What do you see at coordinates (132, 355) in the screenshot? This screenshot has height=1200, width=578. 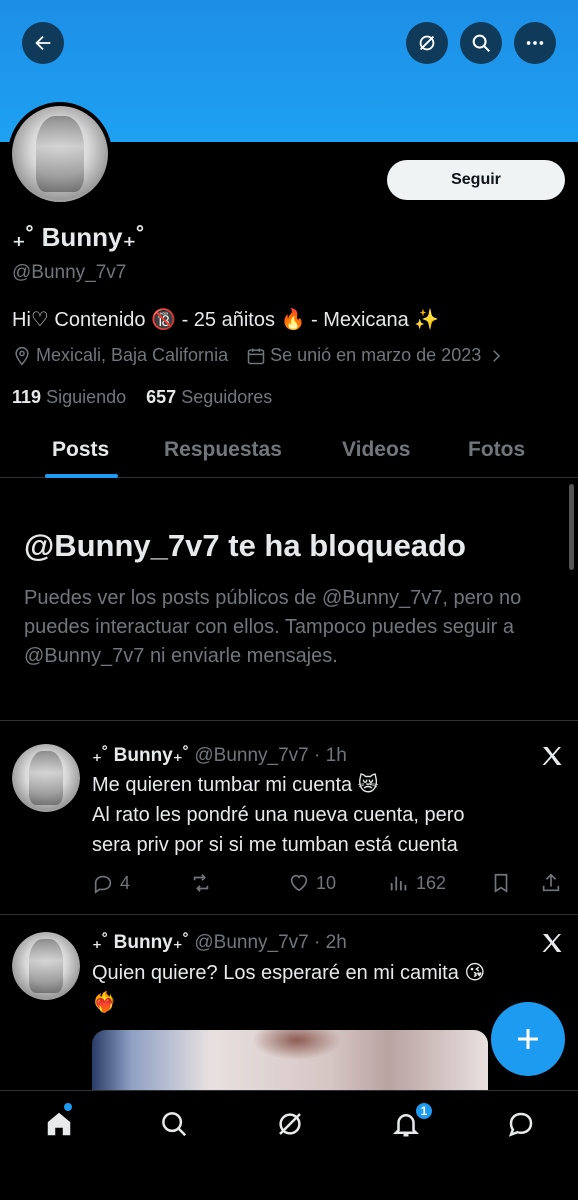 I see `location-text: Mexicali, Baja California` at bounding box center [132, 355].